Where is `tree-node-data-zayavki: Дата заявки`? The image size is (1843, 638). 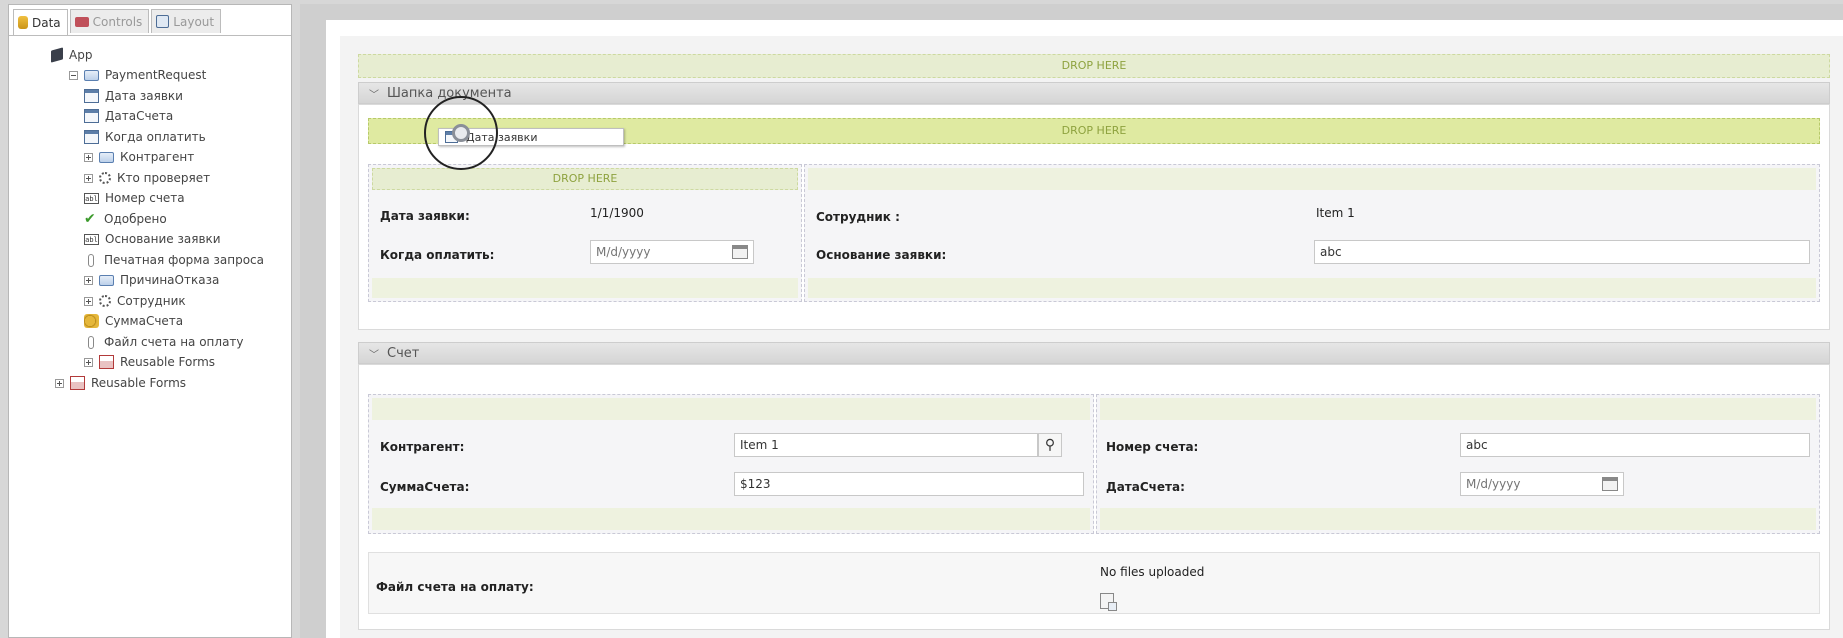 tree-node-data-zayavki: Дата заявки is located at coordinates (133, 96).